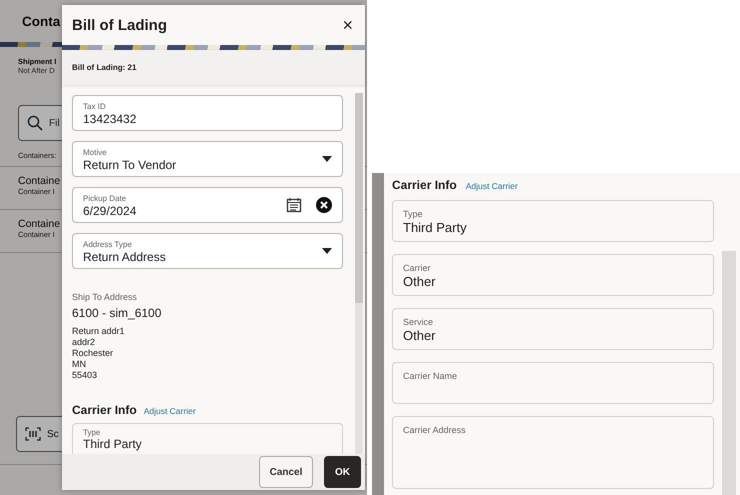  I want to click on address-line: Return addr1, so click(98, 331).